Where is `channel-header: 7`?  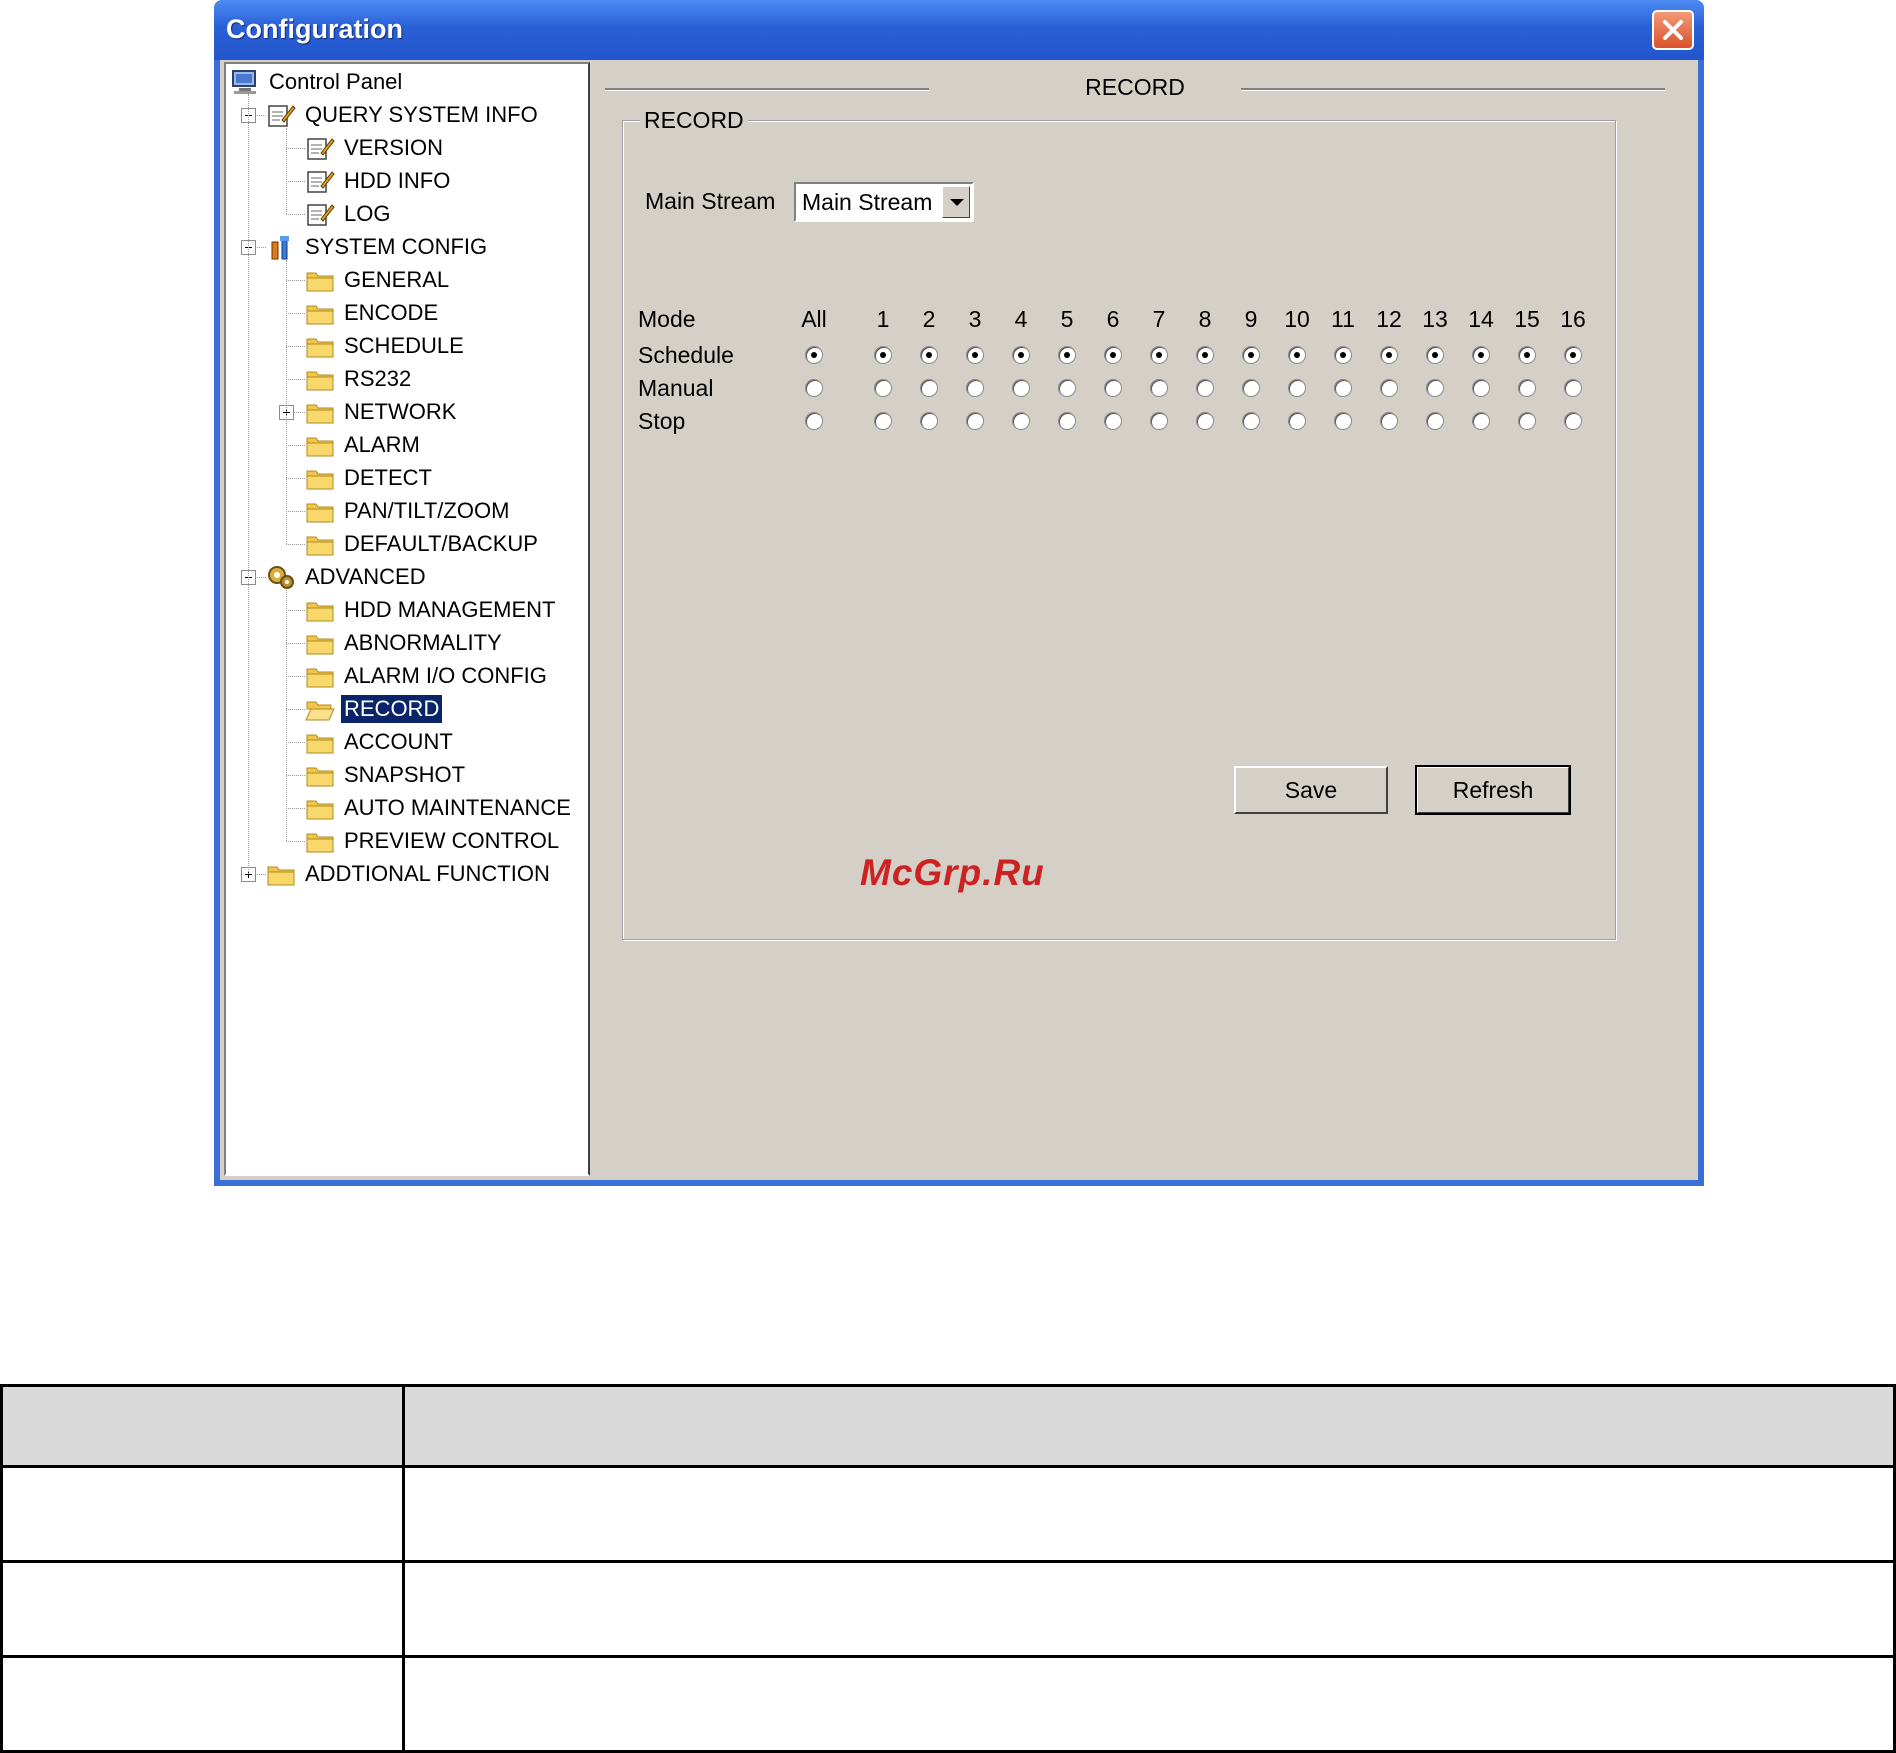 channel-header: 7 is located at coordinates (1159, 319).